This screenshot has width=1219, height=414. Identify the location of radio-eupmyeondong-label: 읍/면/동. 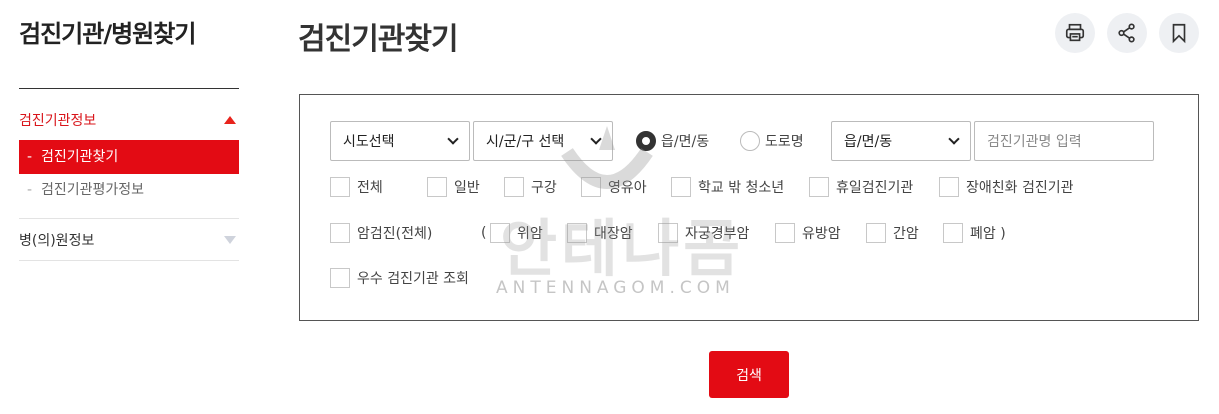
(685, 142).